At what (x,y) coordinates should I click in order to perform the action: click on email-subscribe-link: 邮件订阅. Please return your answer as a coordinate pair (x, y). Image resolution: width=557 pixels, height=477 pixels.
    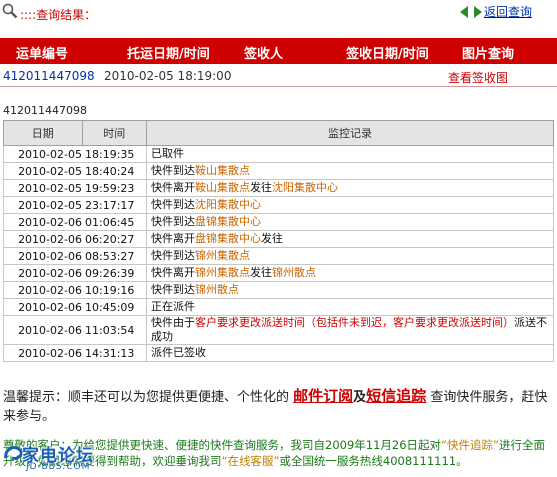
    Looking at the image, I should click on (323, 396).